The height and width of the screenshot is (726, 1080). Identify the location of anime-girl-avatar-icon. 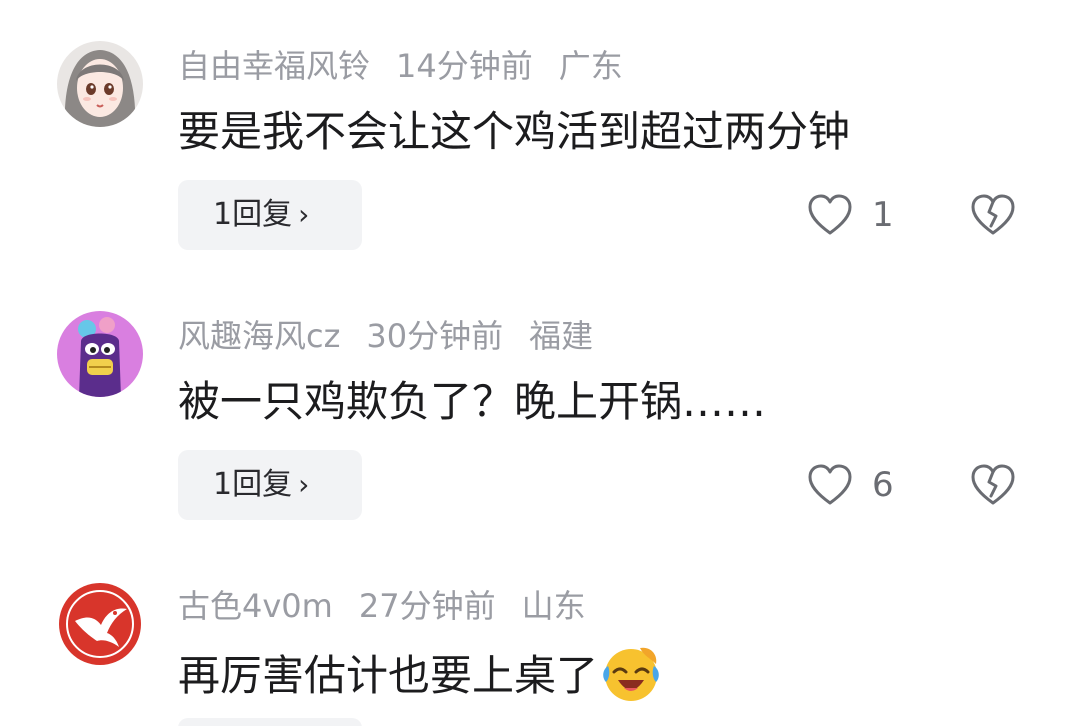
(100, 84).